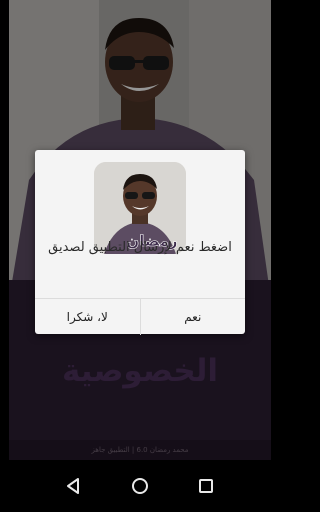  Describe the element at coordinates (87, 317) in the screenshot. I see `no-thanks-button: لا، شكرا` at that location.